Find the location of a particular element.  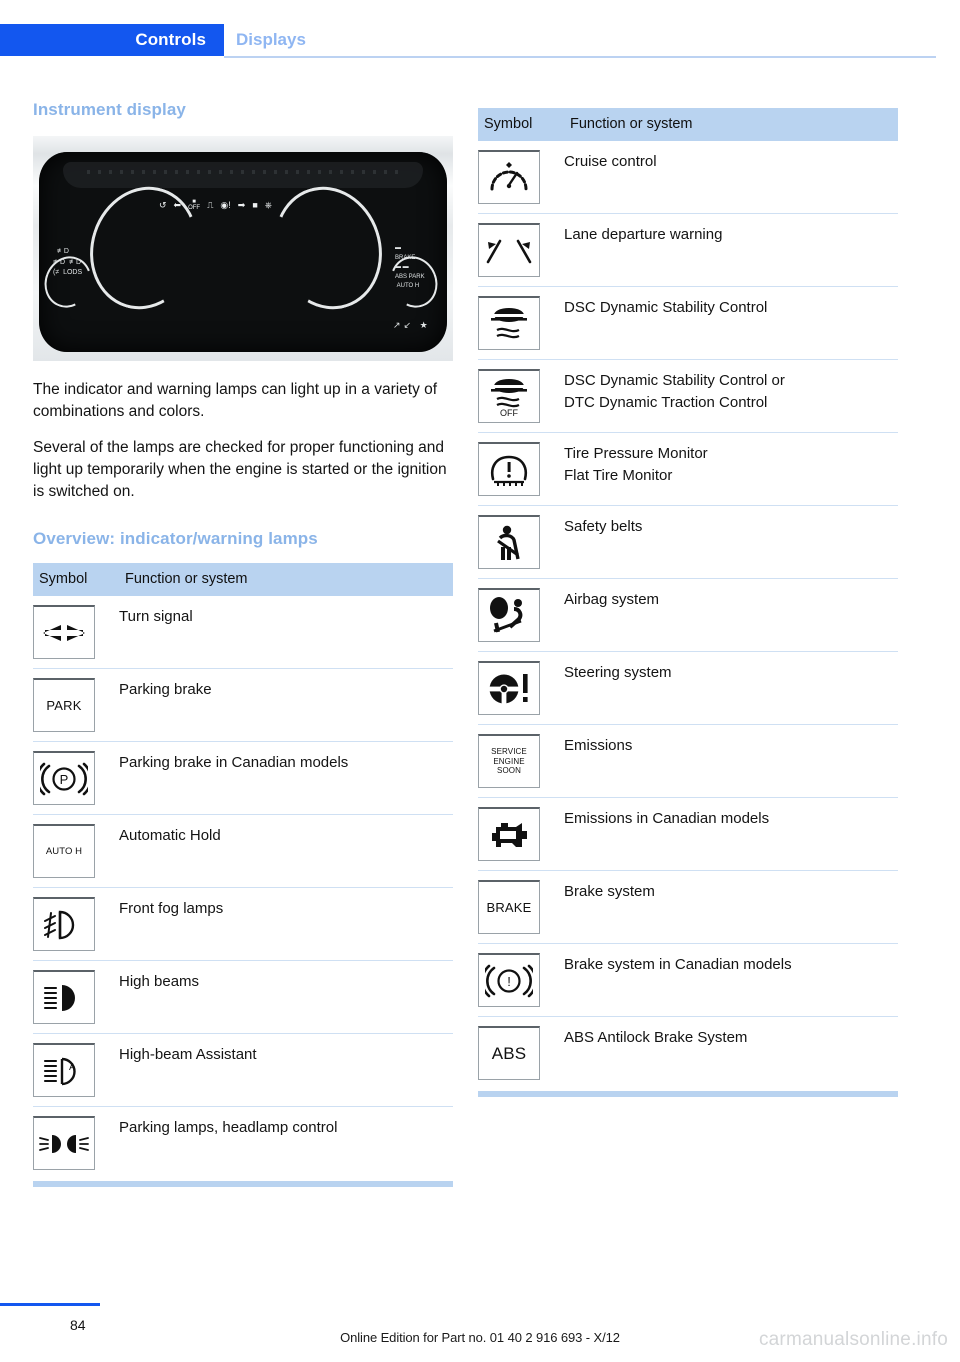

park-text-icon: PARK is located at coordinates (64, 705).